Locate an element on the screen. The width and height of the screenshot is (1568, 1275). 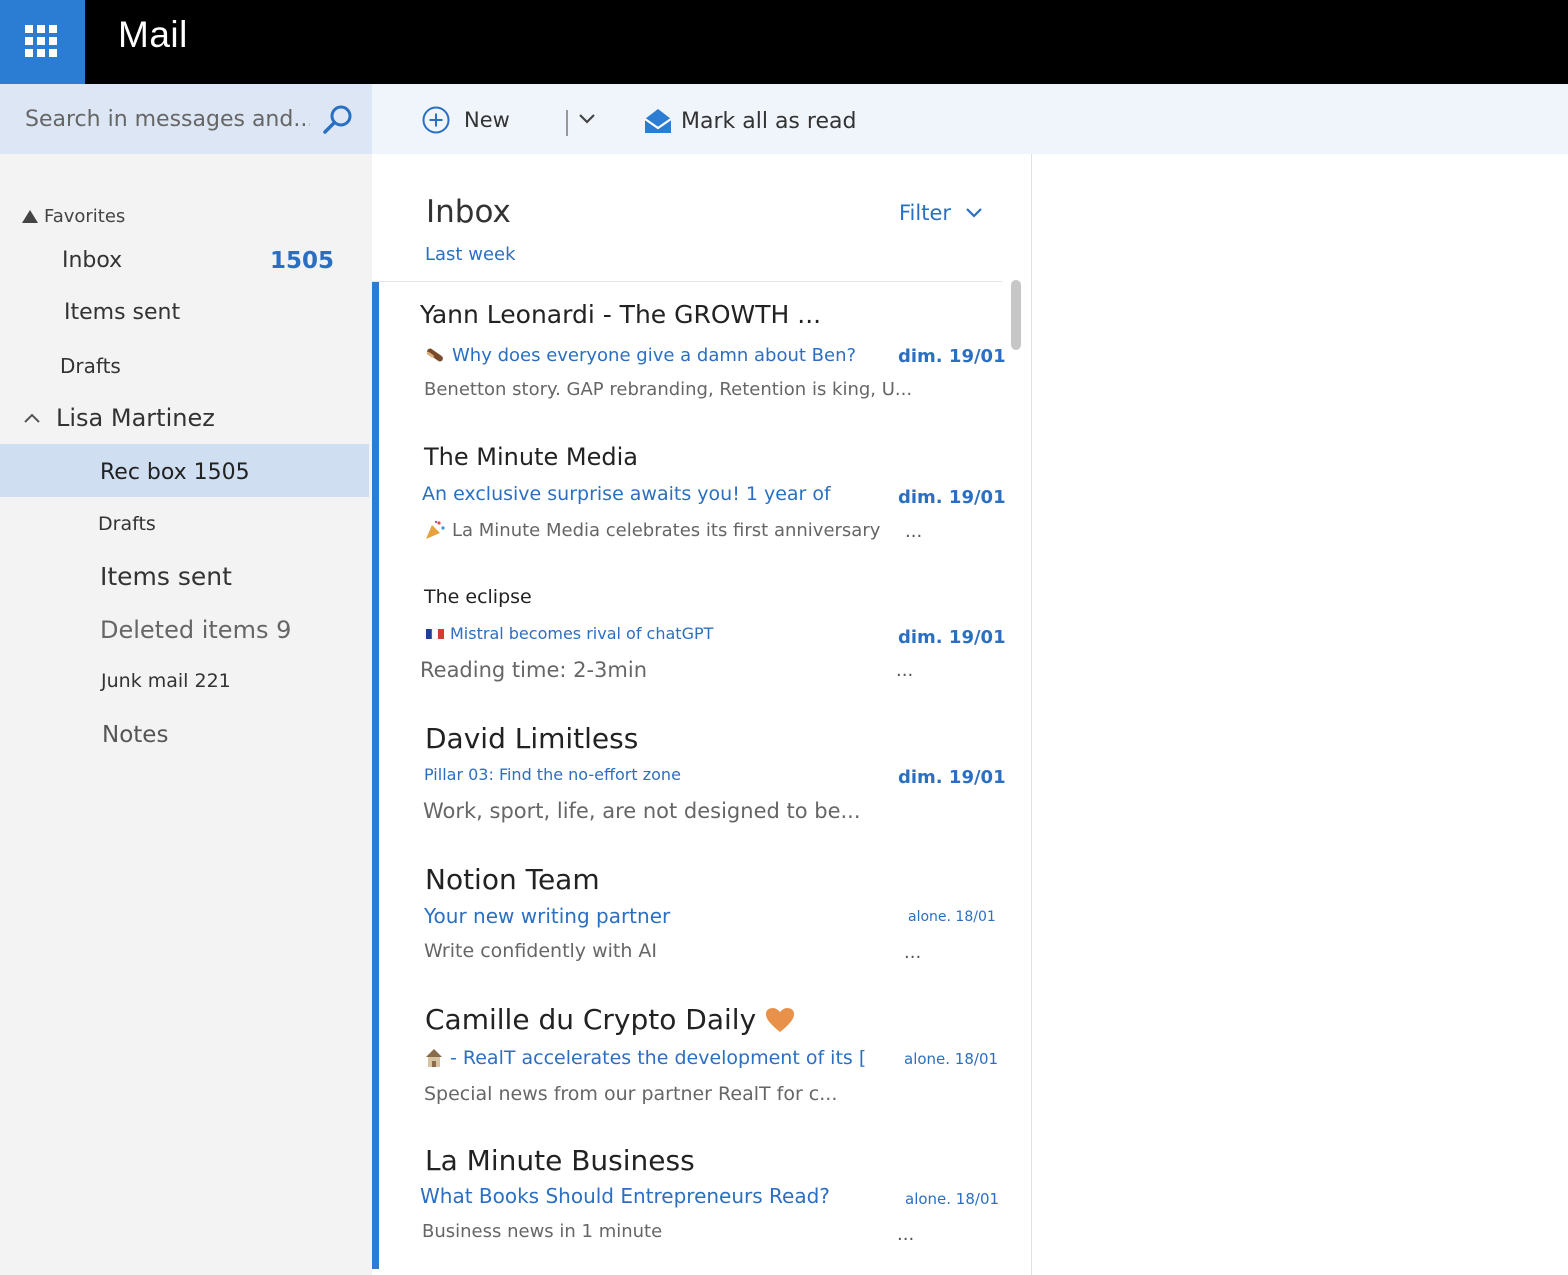
date-group-header: Last week is located at coordinates (470, 254).